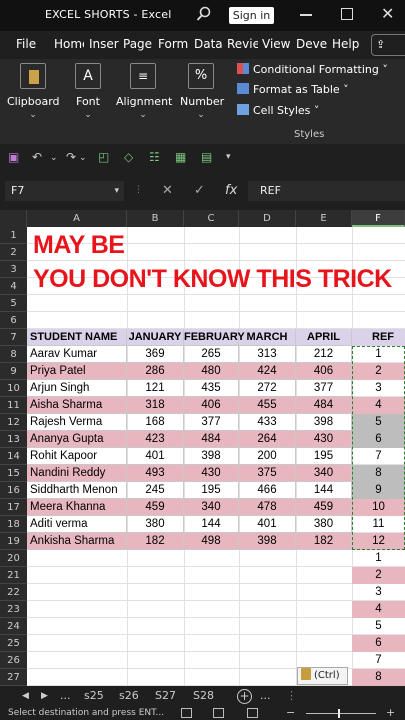  What do you see at coordinates (267, 507) in the screenshot?
I see `score-cell-mar: 478` at bounding box center [267, 507].